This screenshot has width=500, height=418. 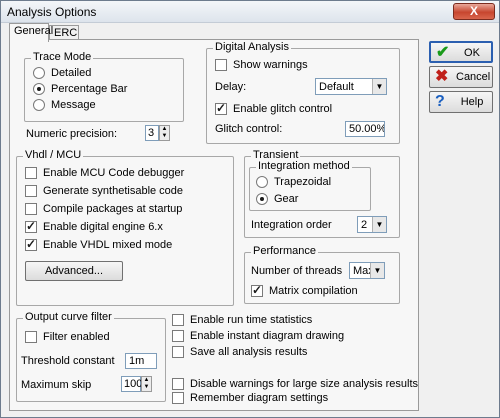 What do you see at coordinates (472, 53) in the screenshot?
I see `ok-label: OK` at bounding box center [472, 53].